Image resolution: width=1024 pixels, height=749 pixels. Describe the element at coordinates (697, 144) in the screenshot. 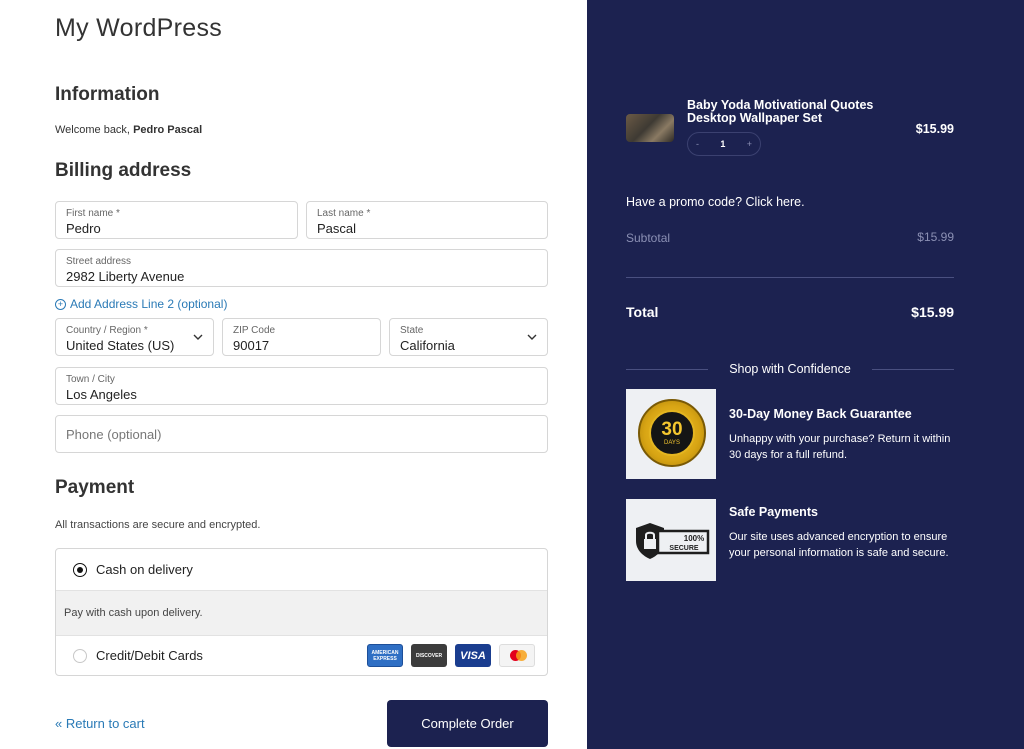

I see `quantity-decrease-button: -` at that location.